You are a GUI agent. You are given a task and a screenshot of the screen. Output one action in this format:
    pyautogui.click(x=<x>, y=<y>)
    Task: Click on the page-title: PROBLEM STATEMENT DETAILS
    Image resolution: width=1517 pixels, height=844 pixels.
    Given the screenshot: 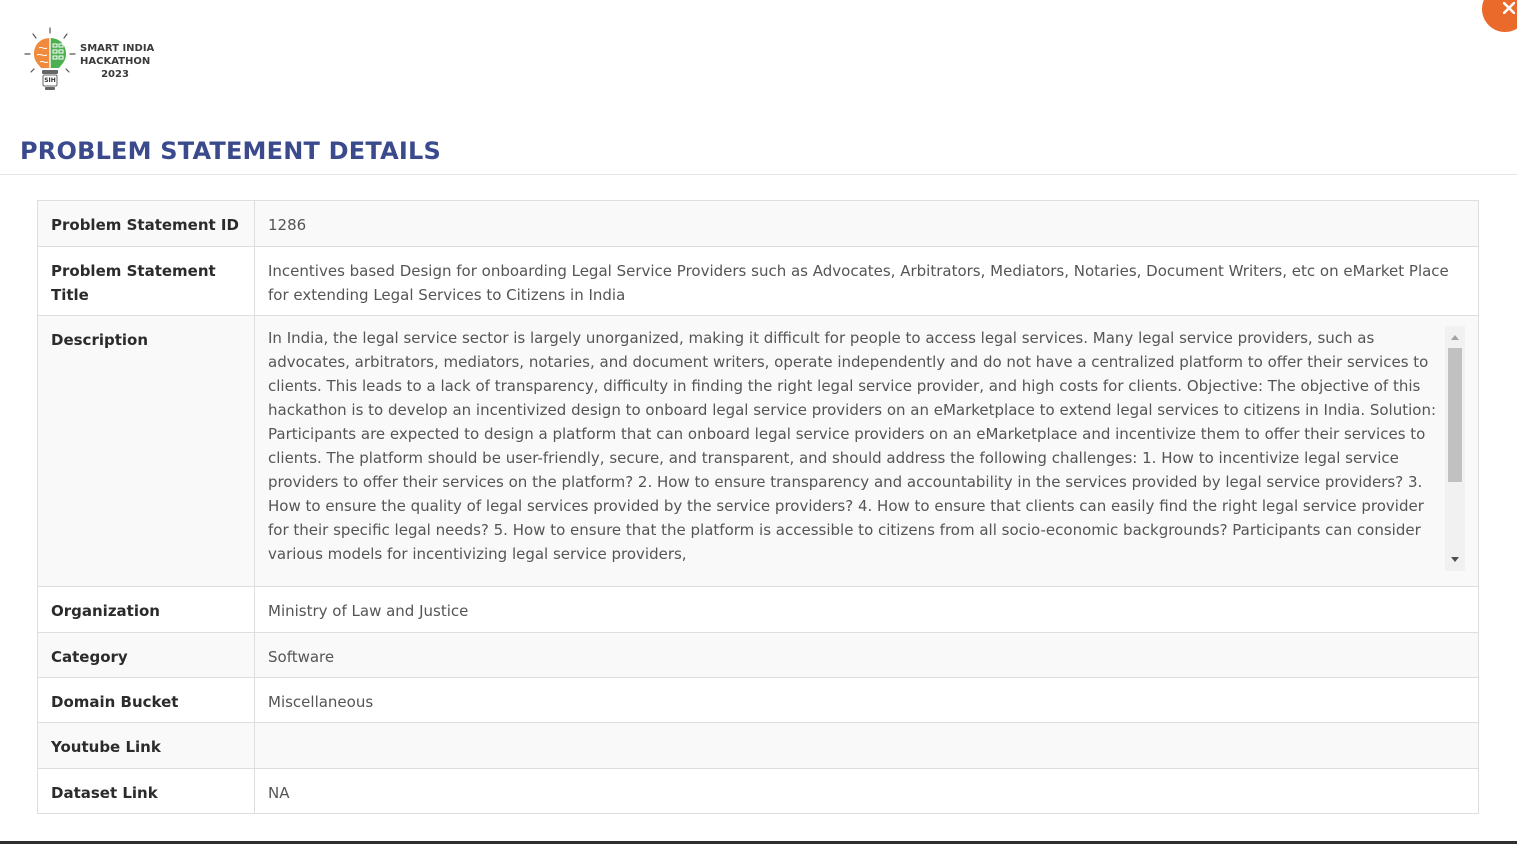 What is the action you would take?
    pyautogui.click(x=230, y=151)
    